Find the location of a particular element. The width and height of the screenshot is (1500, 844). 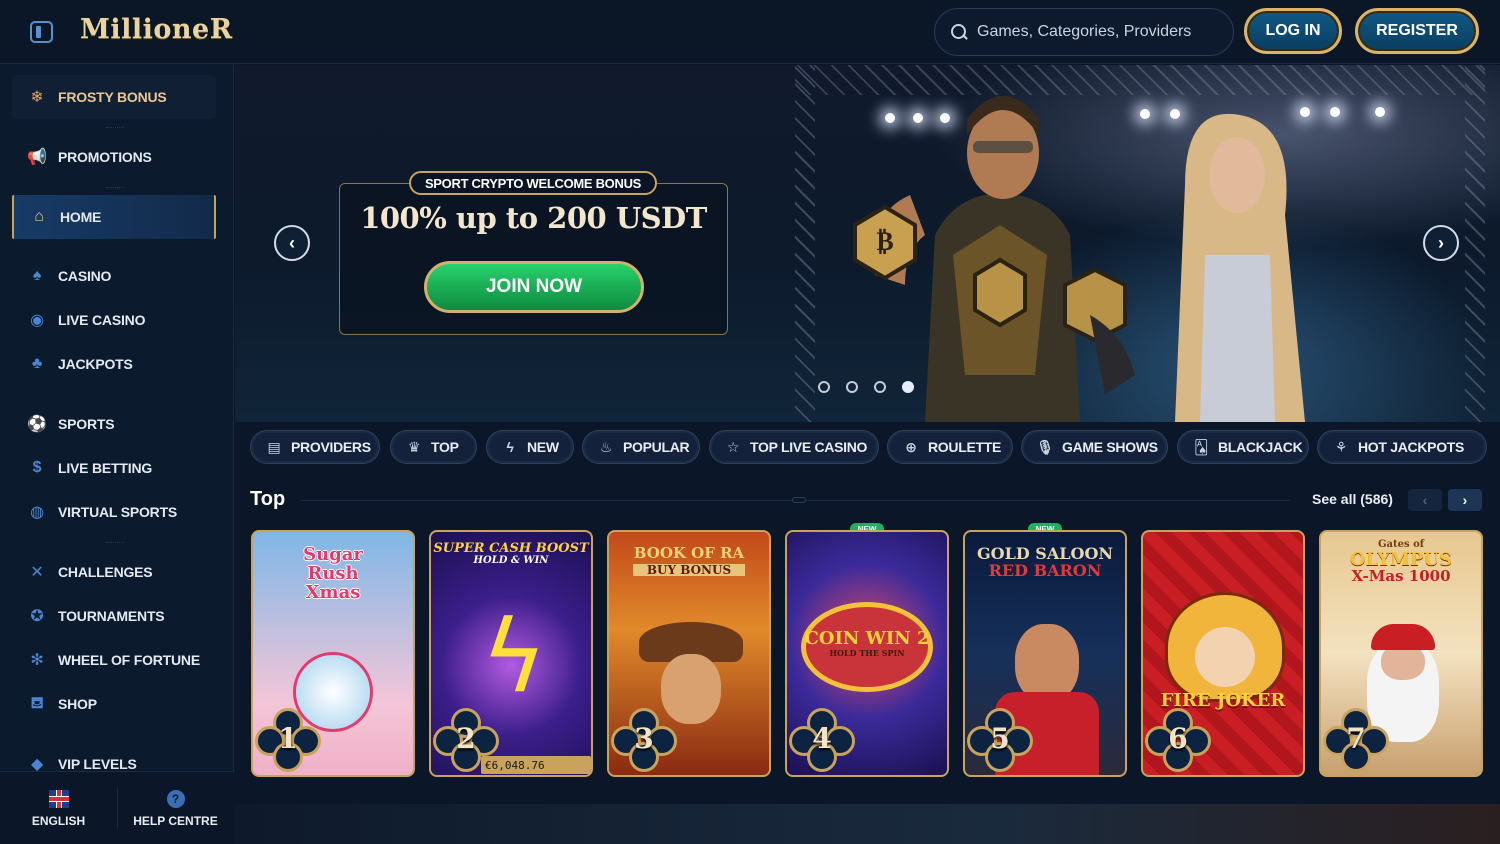

tab-hot-jackpots: ⚘ HOT JACKPOTS is located at coordinates (1402, 447).